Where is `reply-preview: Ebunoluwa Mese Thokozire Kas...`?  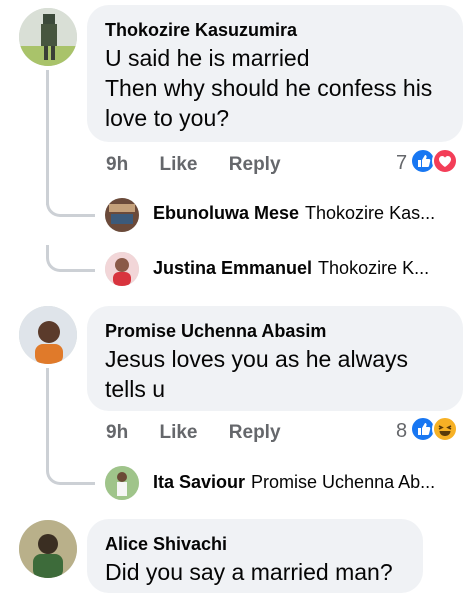 reply-preview: Ebunoluwa Mese Thokozire Kas... is located at coordinates (308, 213).